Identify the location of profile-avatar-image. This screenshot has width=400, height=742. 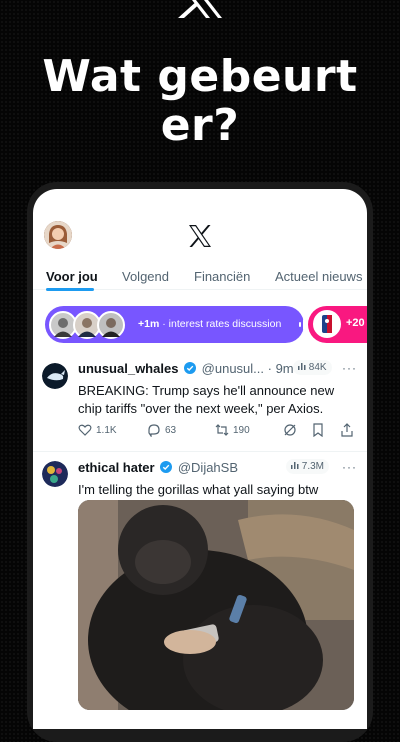
(58, 235).